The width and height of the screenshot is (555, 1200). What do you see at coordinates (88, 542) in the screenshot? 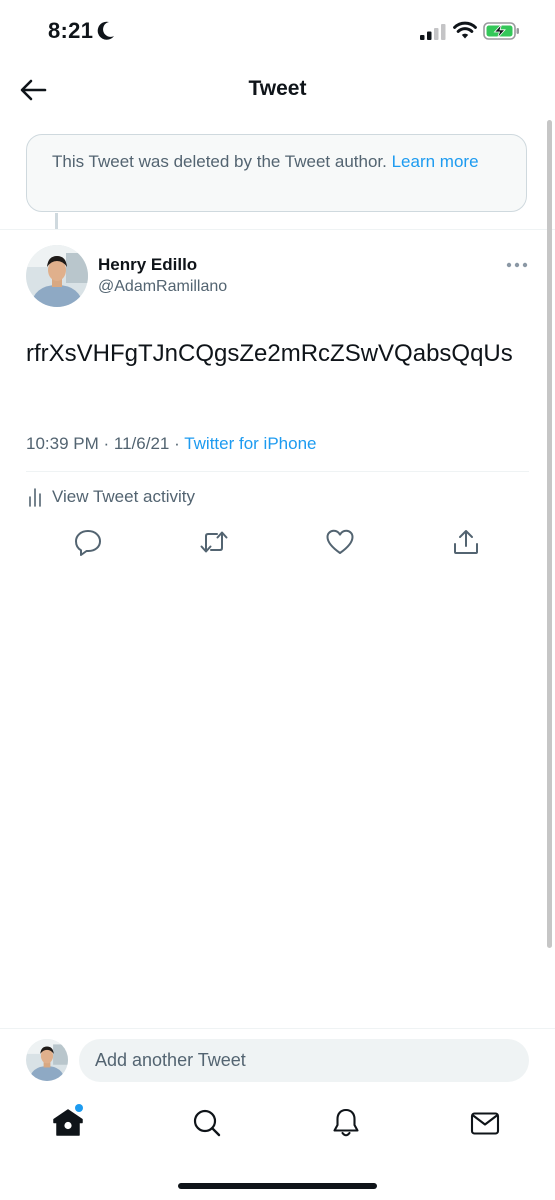
I see `reply-icon` at bounding box center [88, 542].